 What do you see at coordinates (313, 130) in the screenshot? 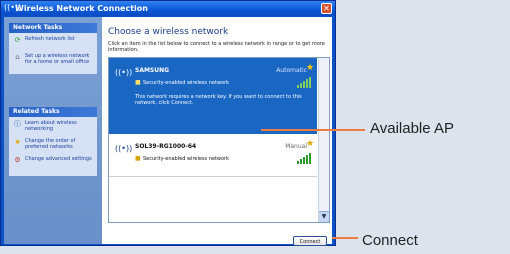
I see `callout-line-available-ap` at bounding box center [313, 130].